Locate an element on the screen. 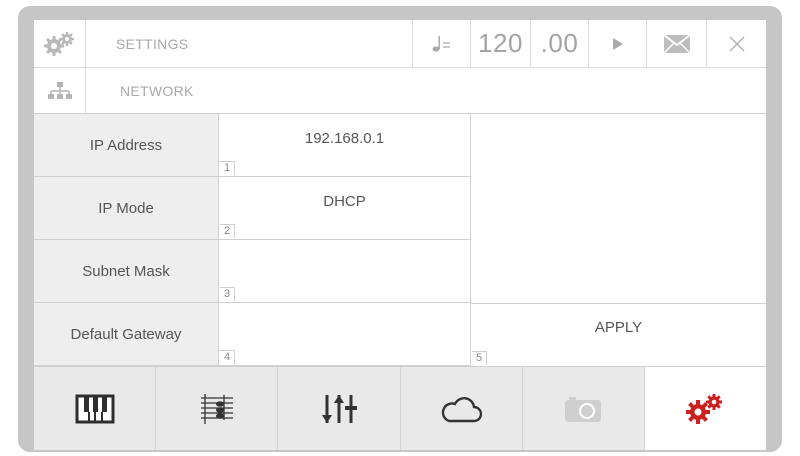  section-title: NETWORK is located at coordinates (157, 90).